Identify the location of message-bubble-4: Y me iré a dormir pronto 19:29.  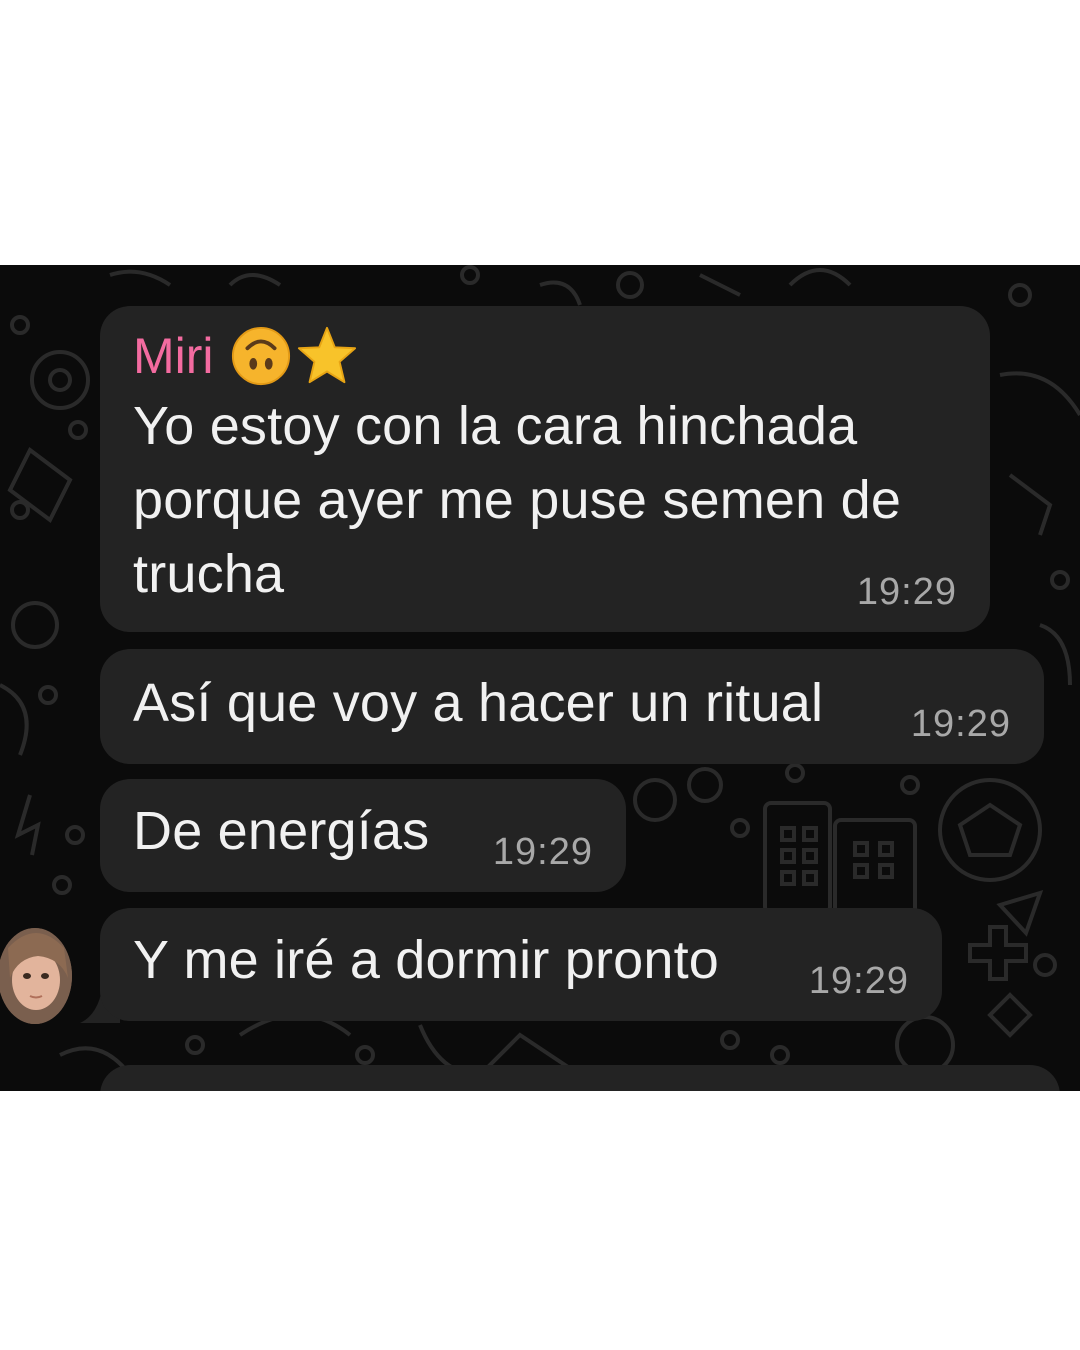
(521, 964).